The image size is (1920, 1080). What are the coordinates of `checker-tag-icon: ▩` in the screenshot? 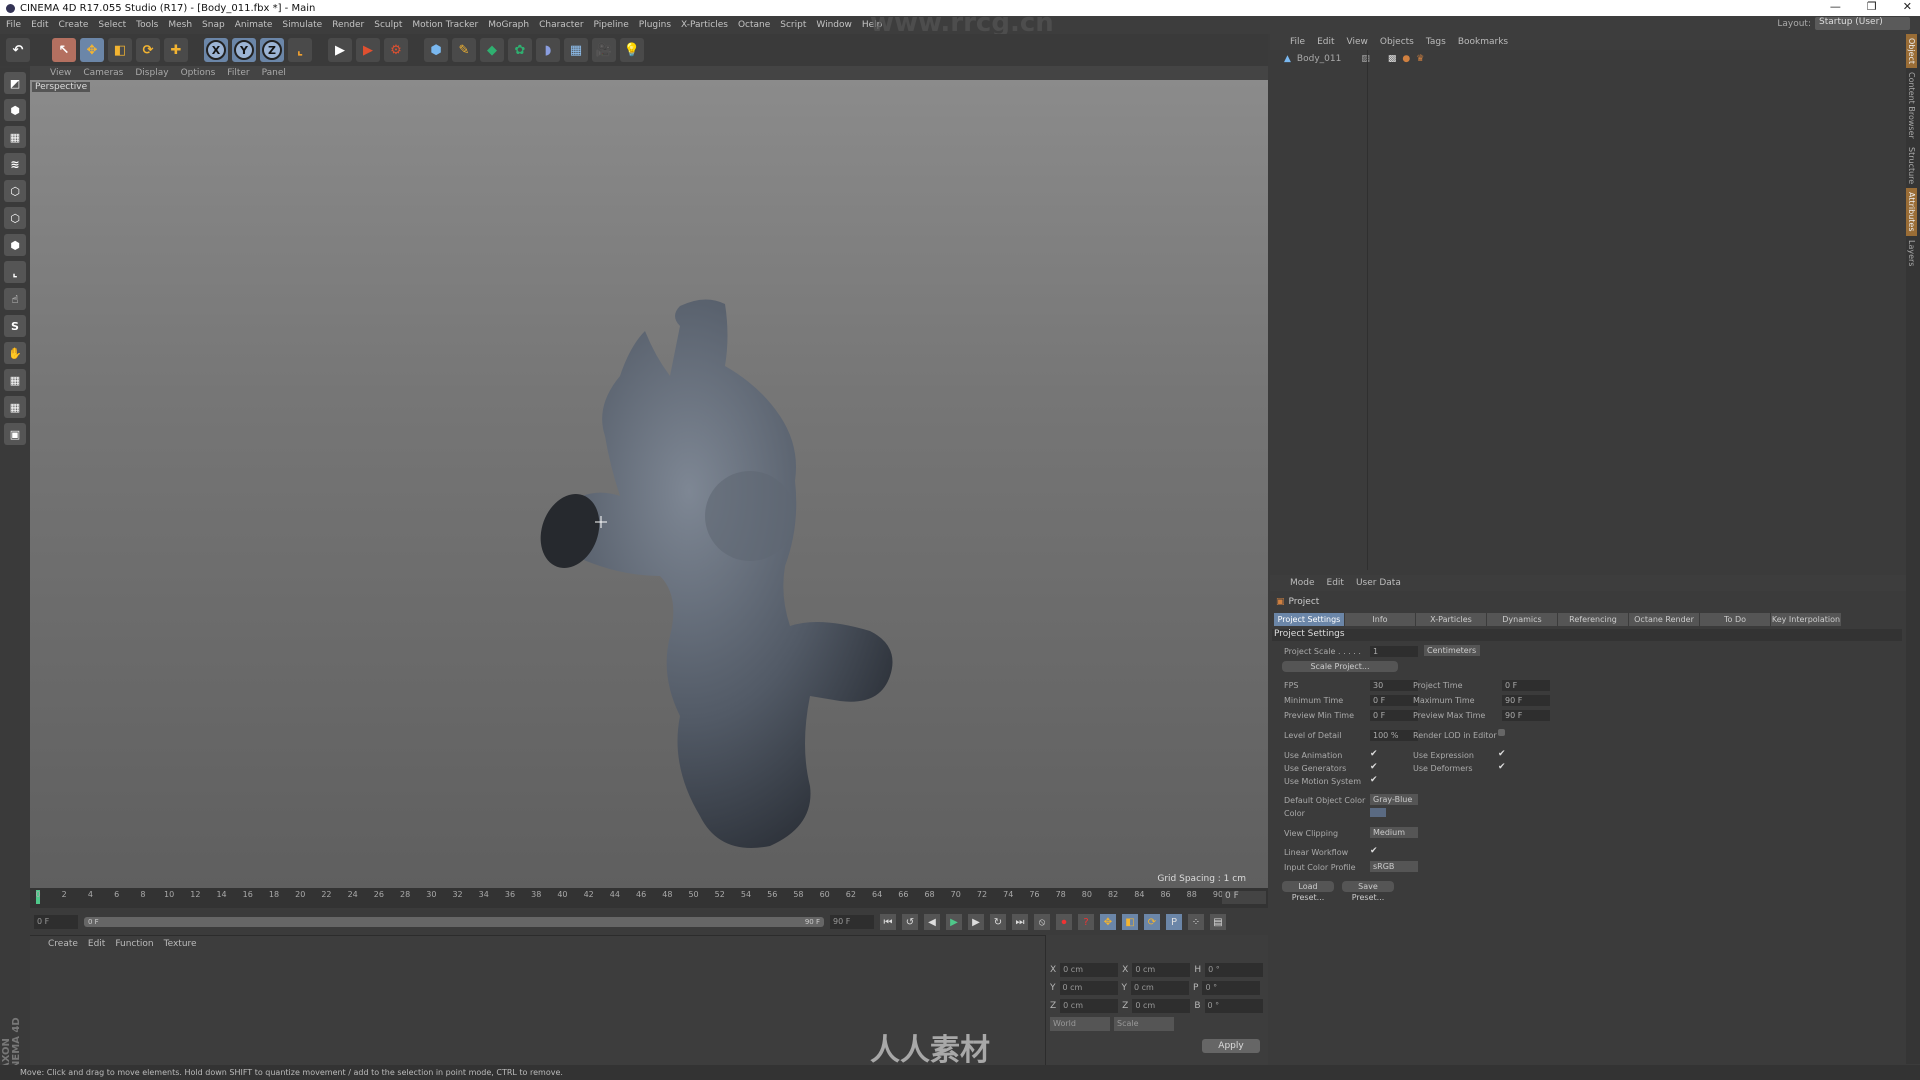 It's located at (1392, 59).